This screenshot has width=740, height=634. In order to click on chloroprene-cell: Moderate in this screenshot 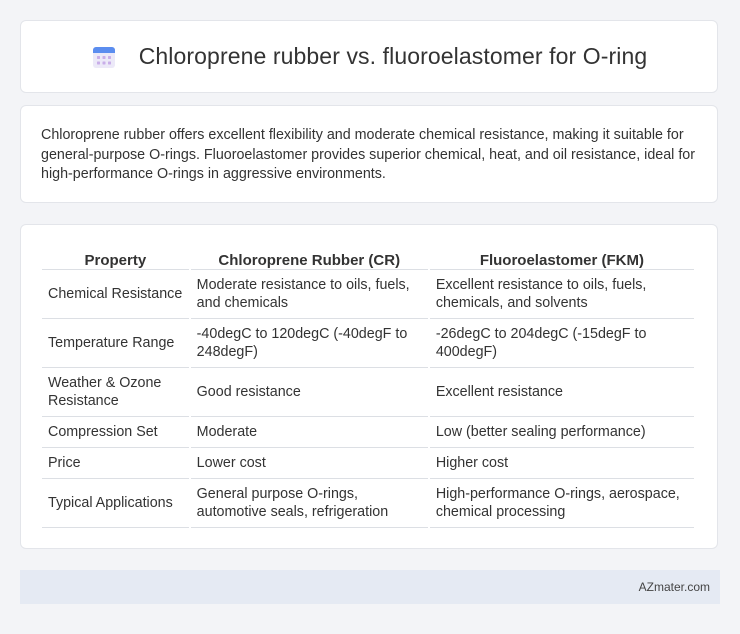, I will do `click(309, 432)`.